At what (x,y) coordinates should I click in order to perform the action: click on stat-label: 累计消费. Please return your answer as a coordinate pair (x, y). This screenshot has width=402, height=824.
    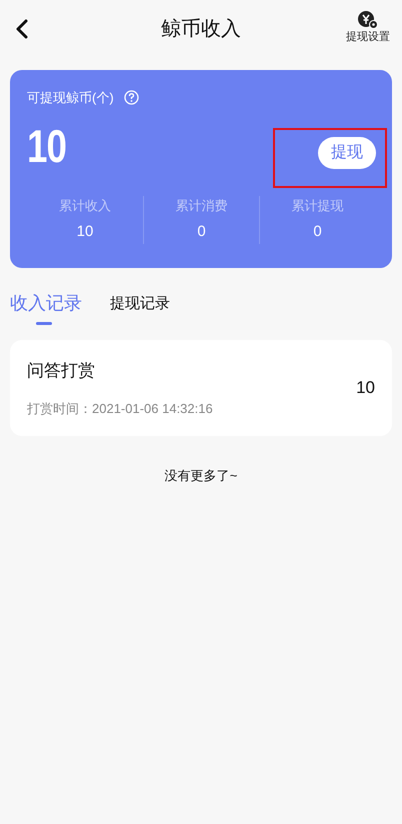
    Looking at the image, I should click on (202, 205).